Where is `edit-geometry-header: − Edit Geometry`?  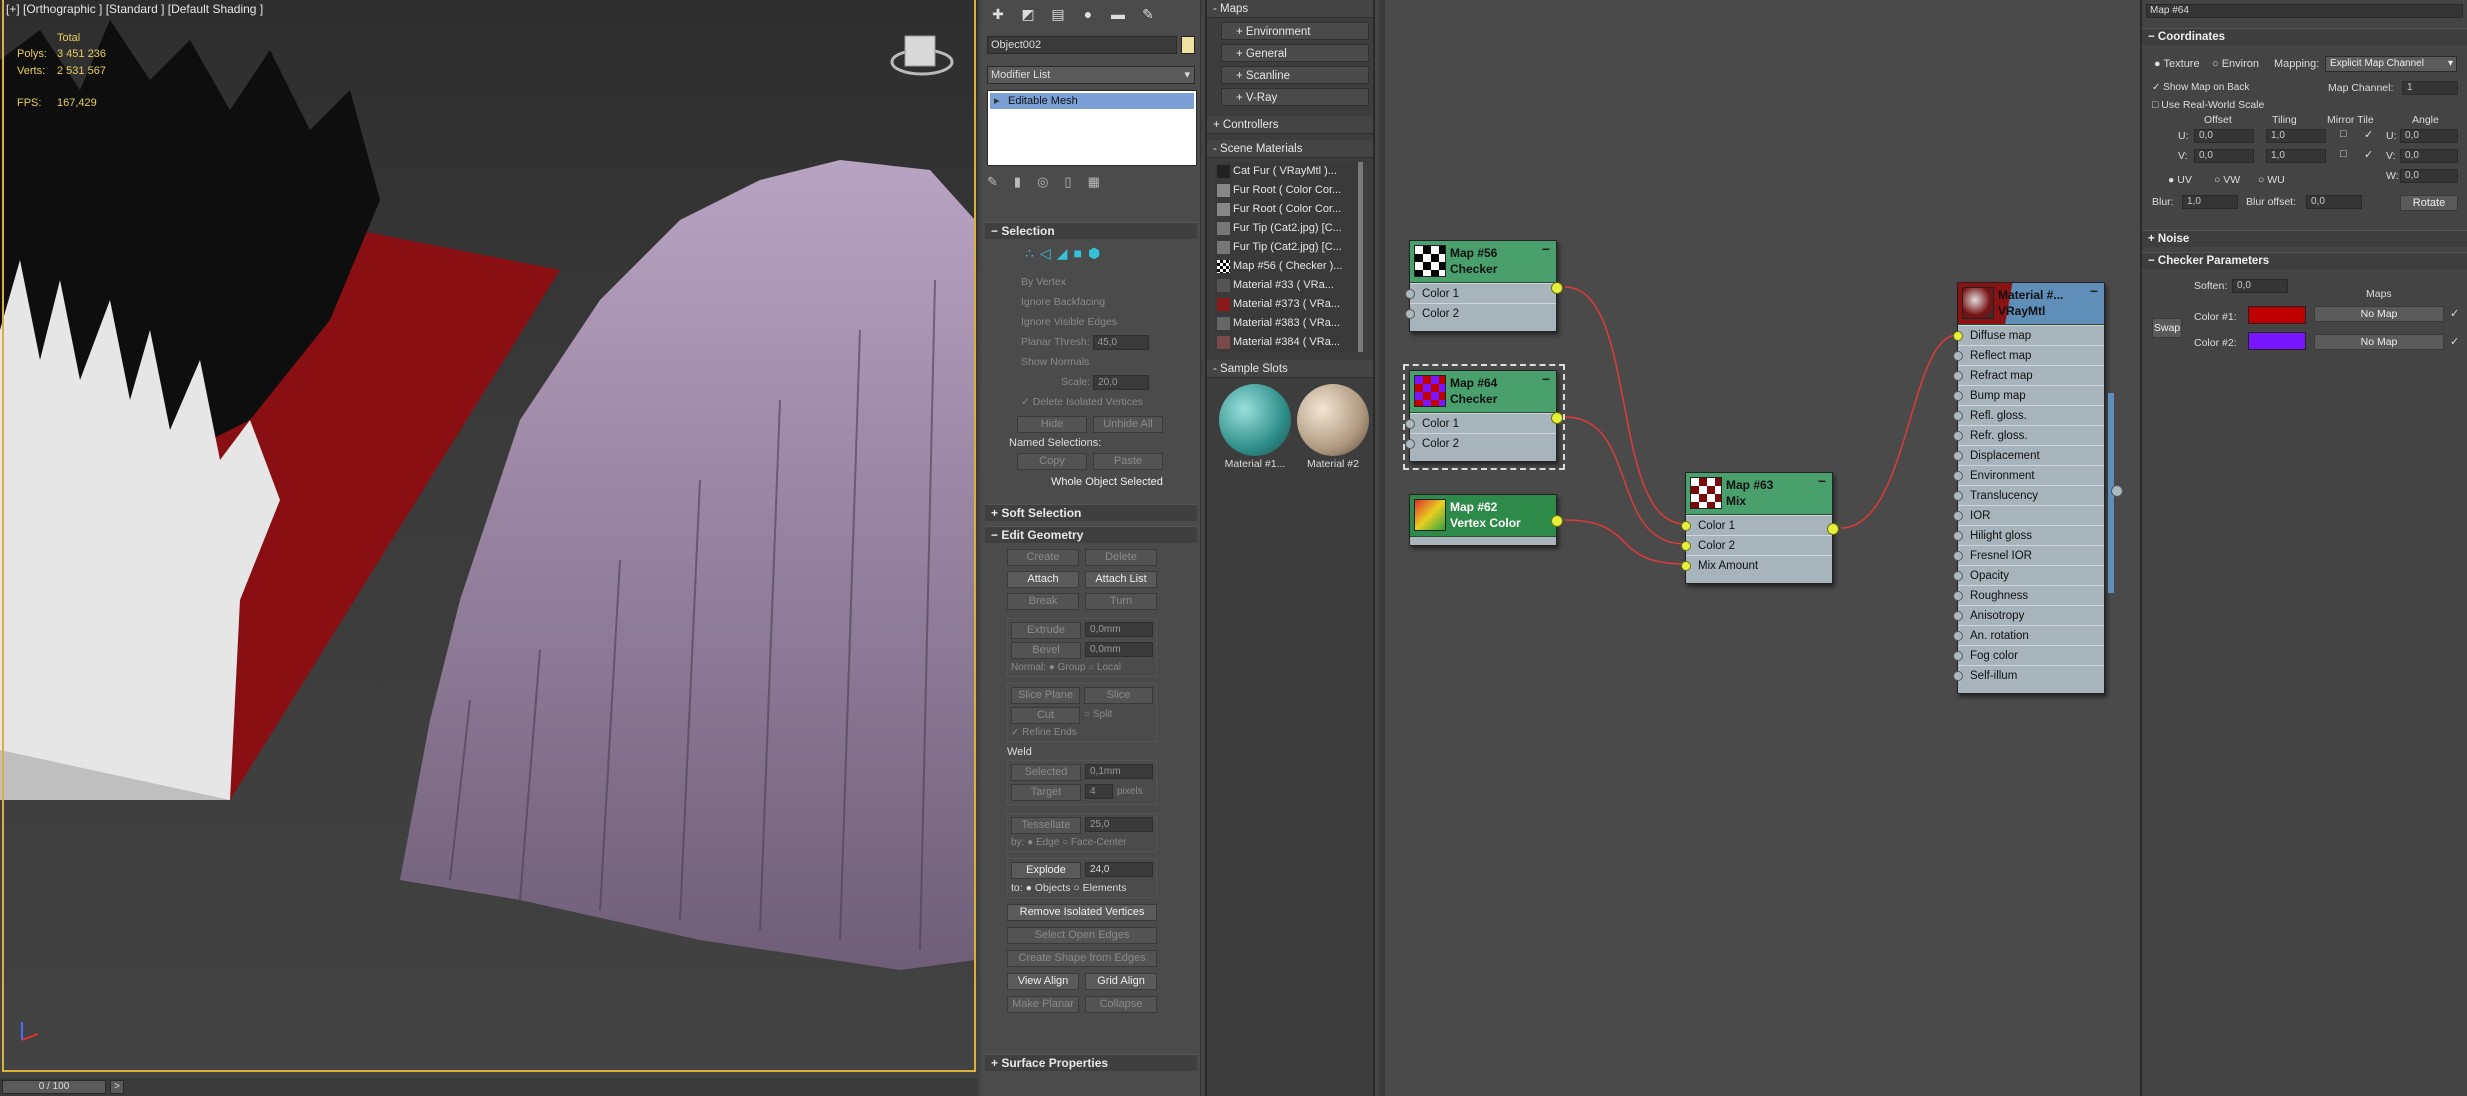 edit-geometry-header: − Edit Geometry is located at coordinates (1091, 534).